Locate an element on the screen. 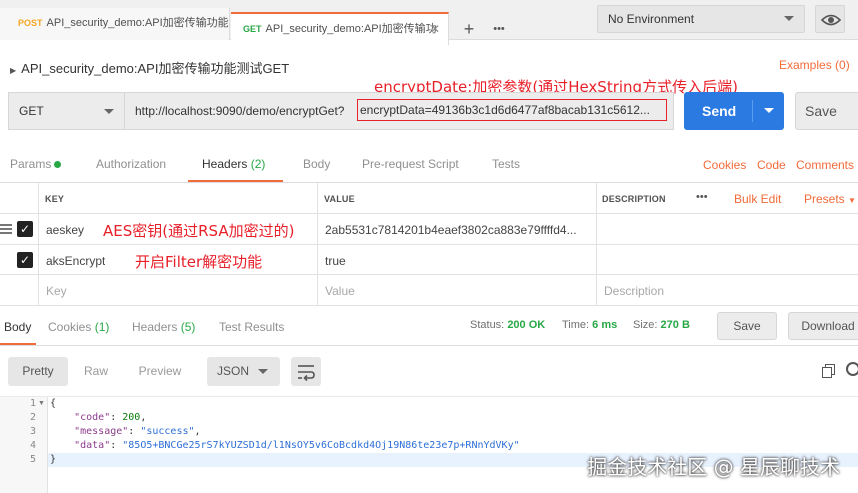  wrap-icon is located at coordinates (306, 373).